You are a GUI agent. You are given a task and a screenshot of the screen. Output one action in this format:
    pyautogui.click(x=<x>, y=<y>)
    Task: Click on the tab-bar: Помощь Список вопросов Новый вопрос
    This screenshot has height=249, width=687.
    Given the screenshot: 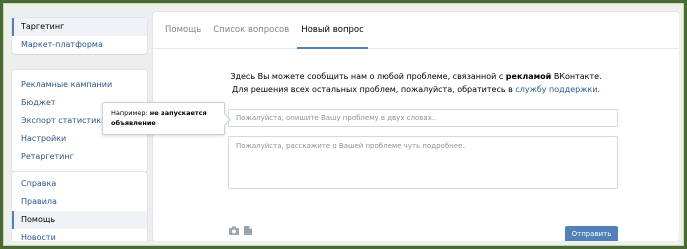 What is the action you would take?
    pyautogui.click(x=416, y=30)
    